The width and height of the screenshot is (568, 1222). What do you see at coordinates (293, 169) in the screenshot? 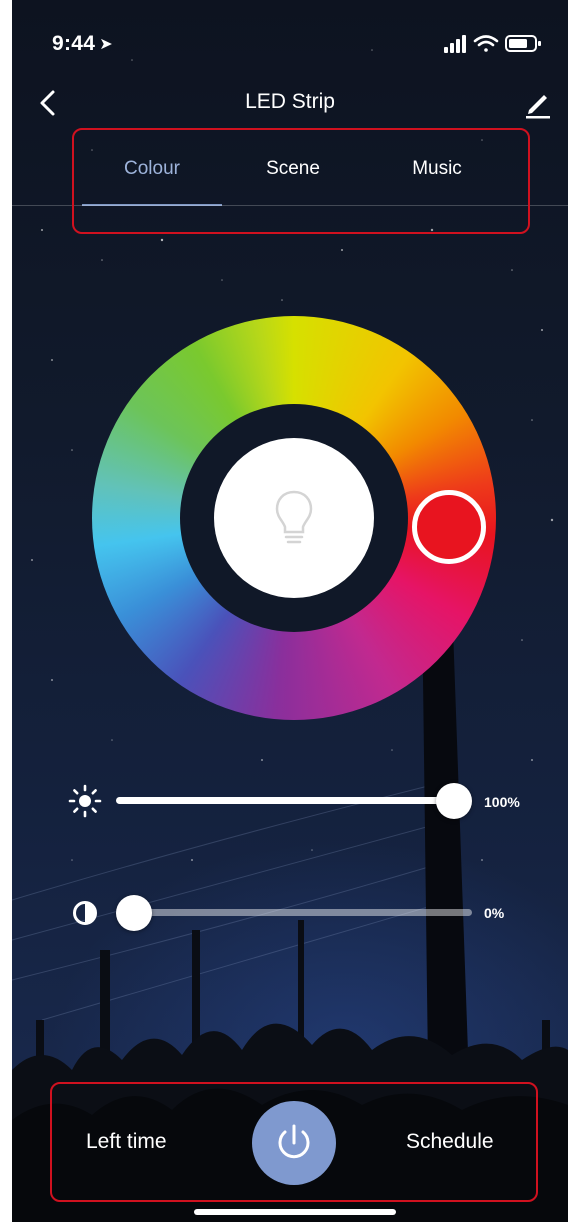
I see `tab-scene: Scene` at bounding box center [293, 169].